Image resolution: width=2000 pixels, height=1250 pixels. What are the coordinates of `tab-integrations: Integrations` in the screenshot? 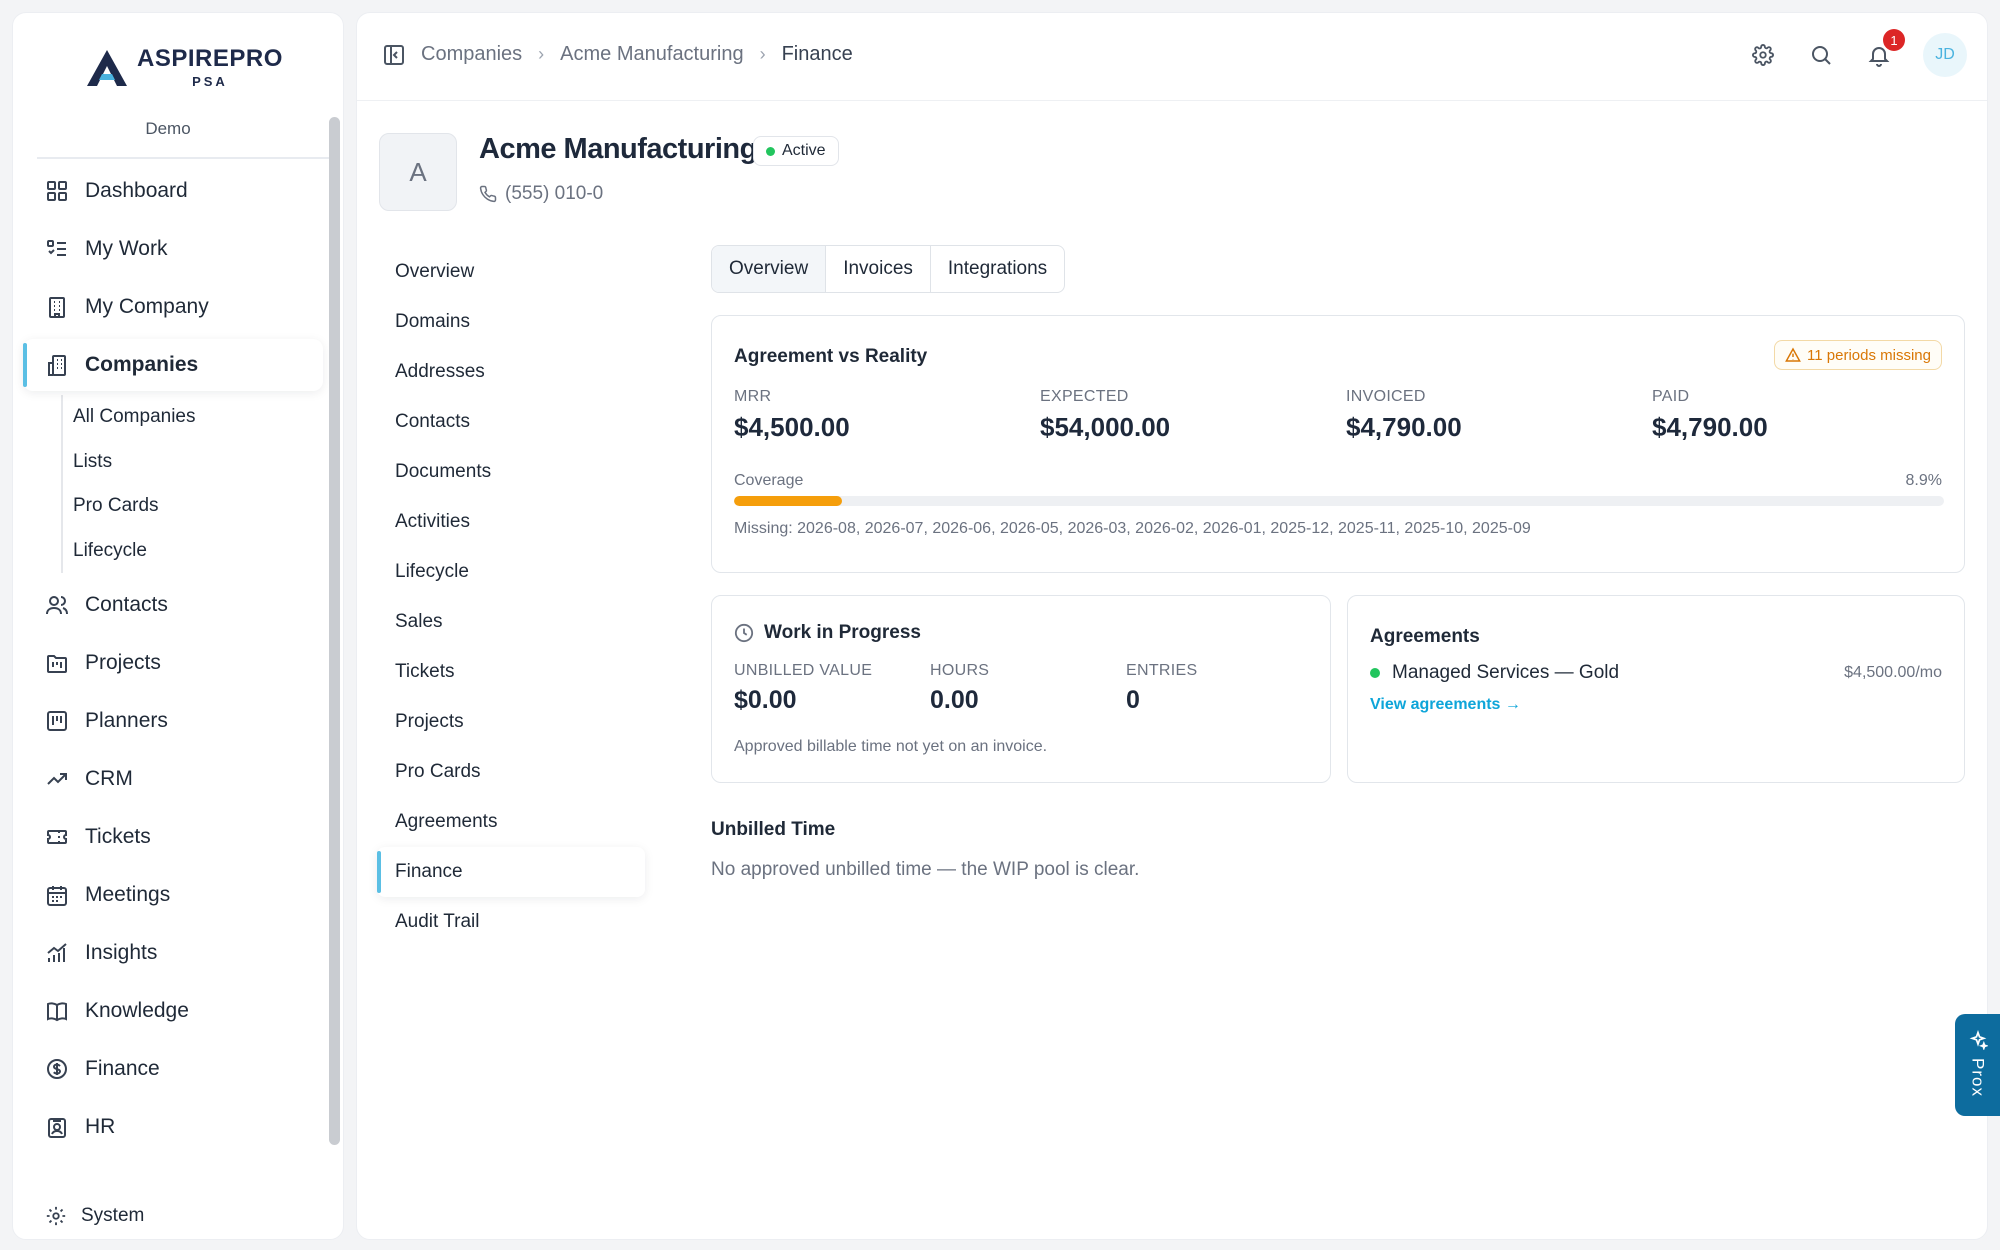 It's located at (997, 269).